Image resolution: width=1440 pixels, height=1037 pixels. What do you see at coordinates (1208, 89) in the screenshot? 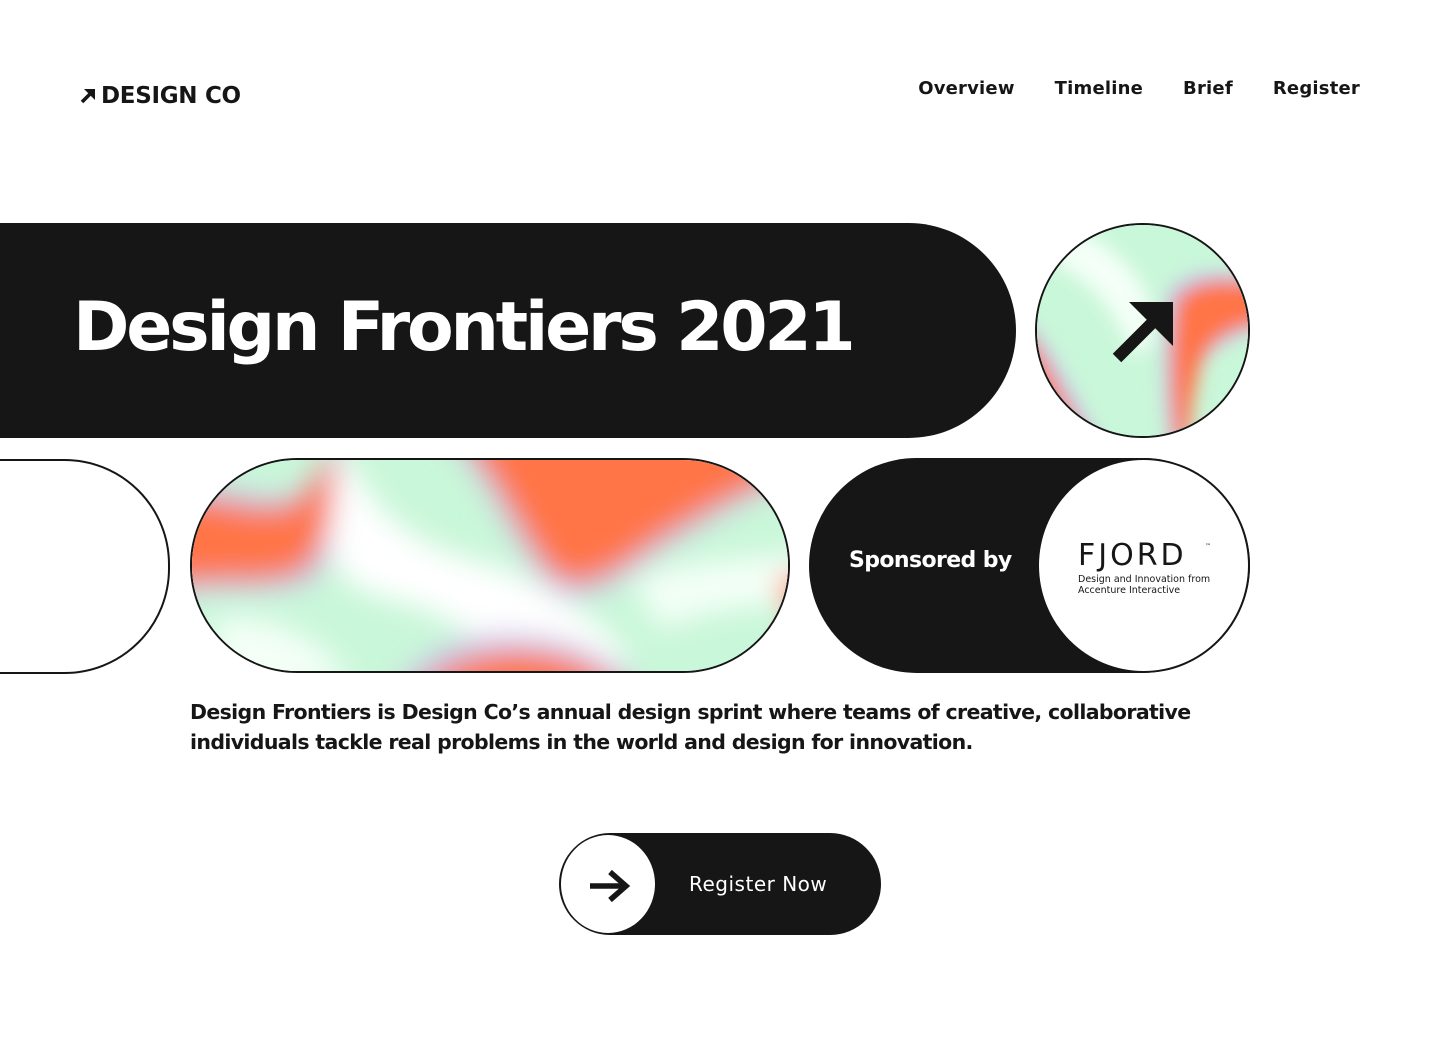
I see `nav-link-brief: Brief` at bounding box center [1208, 89].